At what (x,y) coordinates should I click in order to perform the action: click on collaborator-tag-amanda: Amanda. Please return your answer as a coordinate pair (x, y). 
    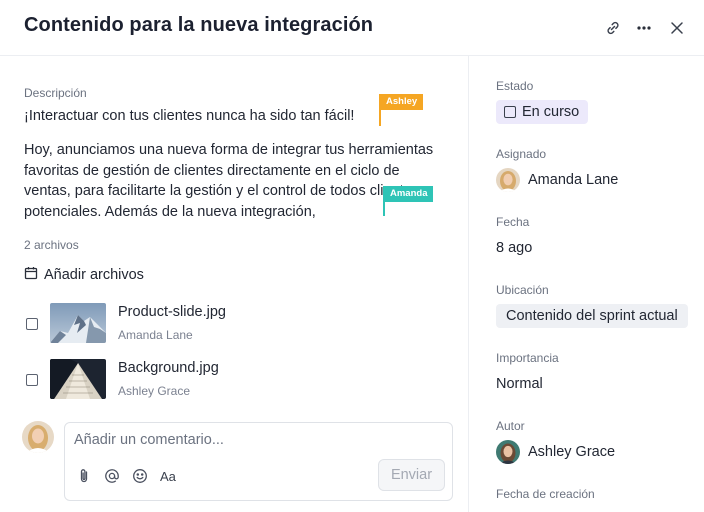
    Looking at the image, I should click on (409, 194).